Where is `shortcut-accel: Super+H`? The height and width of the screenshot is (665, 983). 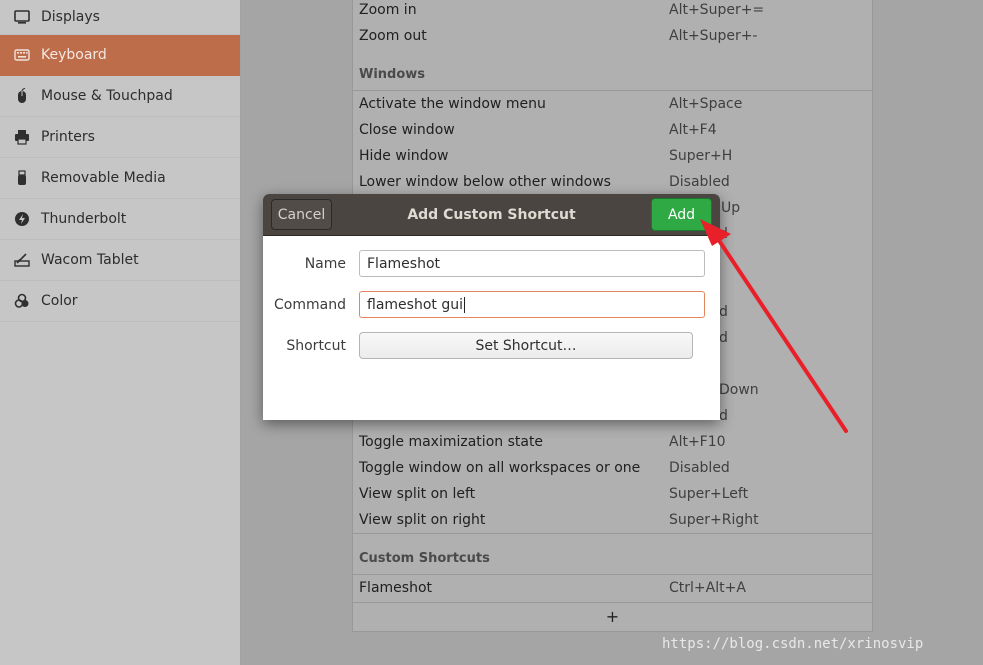
shortcut-accel: Super+H is located at coordinates (701, 156).